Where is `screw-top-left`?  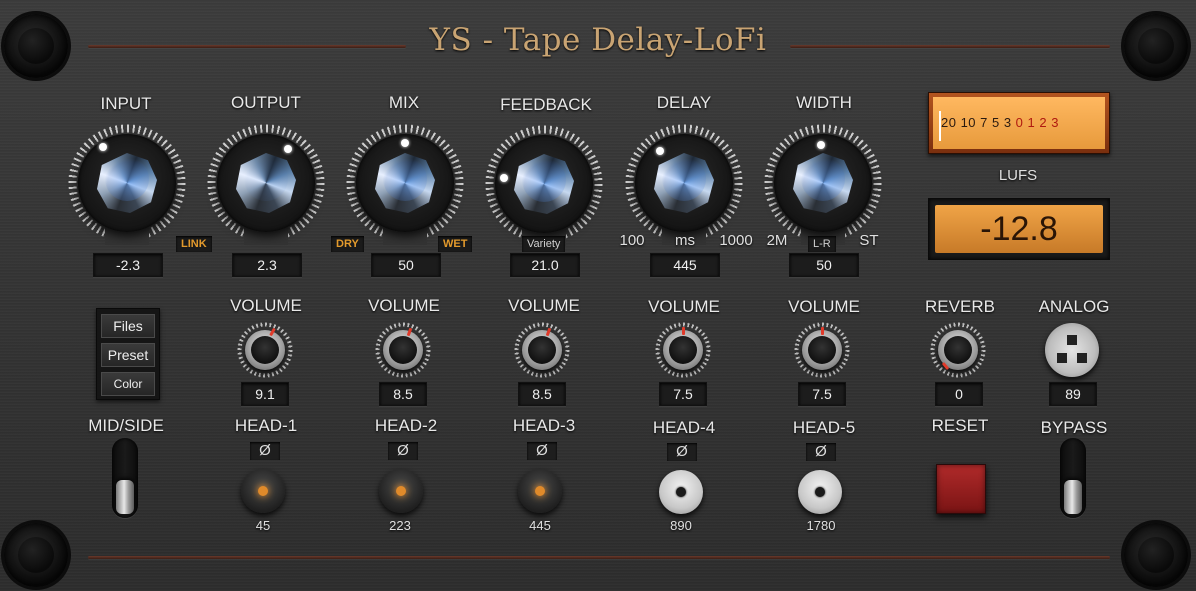
screw-top-left is located at coordinates (36, 46).